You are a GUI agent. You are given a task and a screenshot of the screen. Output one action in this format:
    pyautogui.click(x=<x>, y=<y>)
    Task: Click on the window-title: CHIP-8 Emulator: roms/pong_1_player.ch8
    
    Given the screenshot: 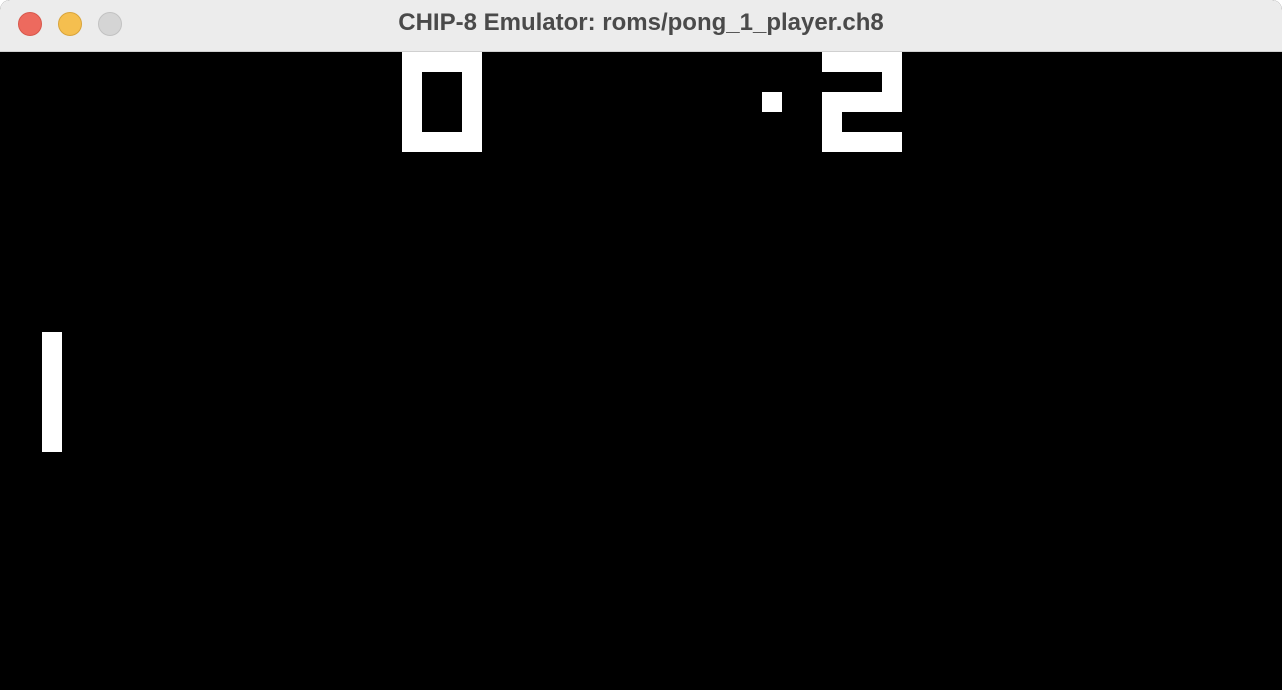 What is the action you would take?
    pyautogui.click(x=641, y=22)
    